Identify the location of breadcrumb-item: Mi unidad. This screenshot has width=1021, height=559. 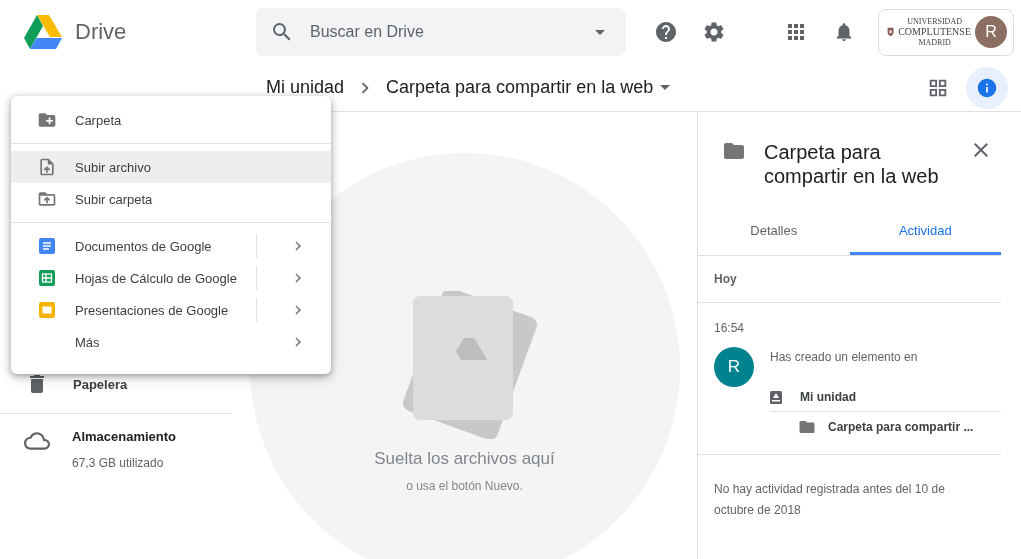
(305, 87).